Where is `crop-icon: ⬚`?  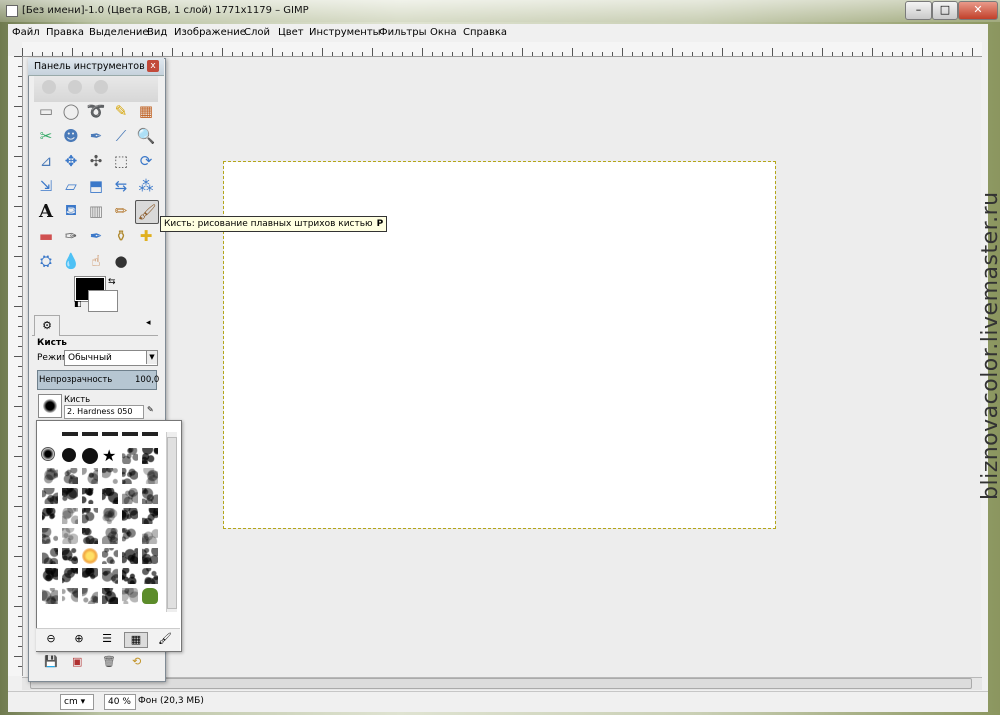 crop-icon: ⬚ is located at coordinates (121, 161).